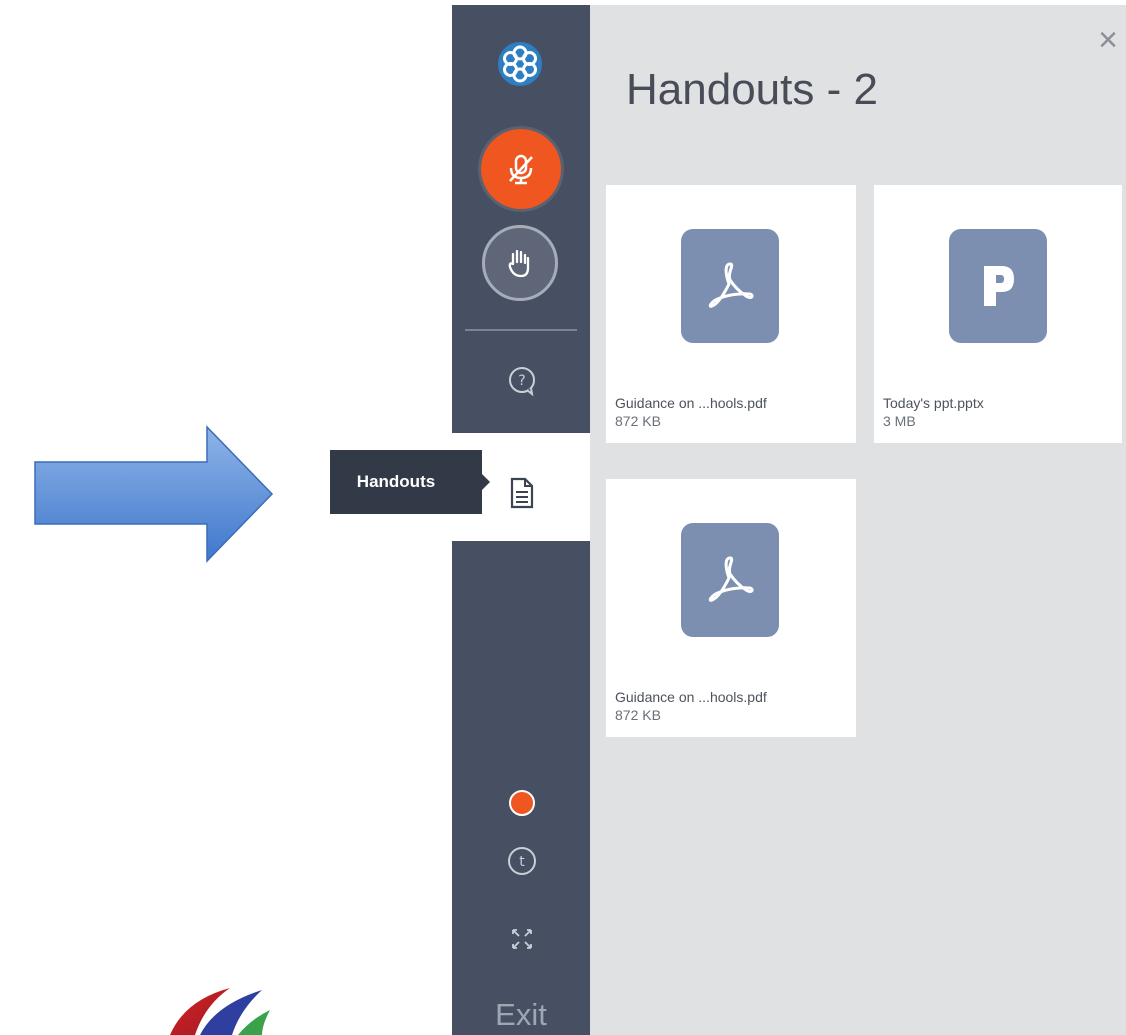  I want to click on handouts-tooltip: Handouts, so click(410, 482).